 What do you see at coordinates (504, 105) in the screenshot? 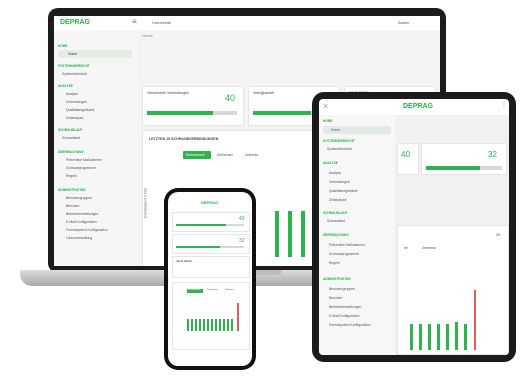
I see `more-icon: ⋮` at bounding box center [504, 105].